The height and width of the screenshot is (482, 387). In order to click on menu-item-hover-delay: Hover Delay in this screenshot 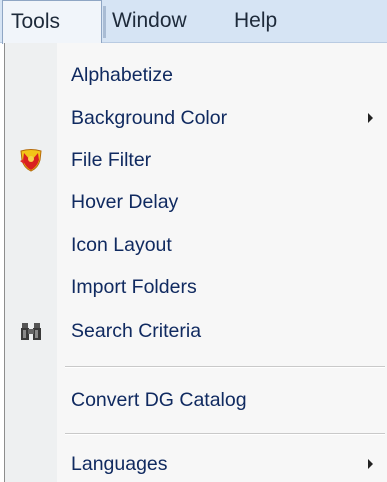, I will do `click(196, 202)`.